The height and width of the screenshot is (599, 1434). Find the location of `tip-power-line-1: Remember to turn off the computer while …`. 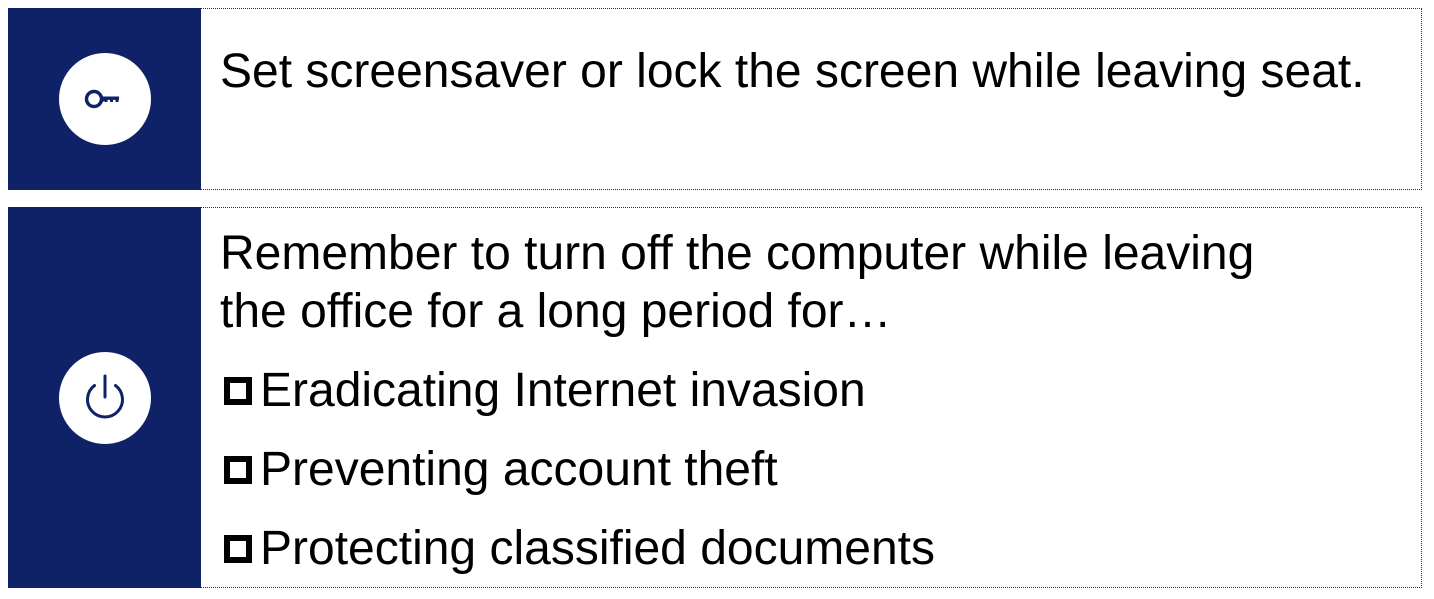

tip-power-line-1: Remember to turn off the computer while … is located at coordinates (737, 253).